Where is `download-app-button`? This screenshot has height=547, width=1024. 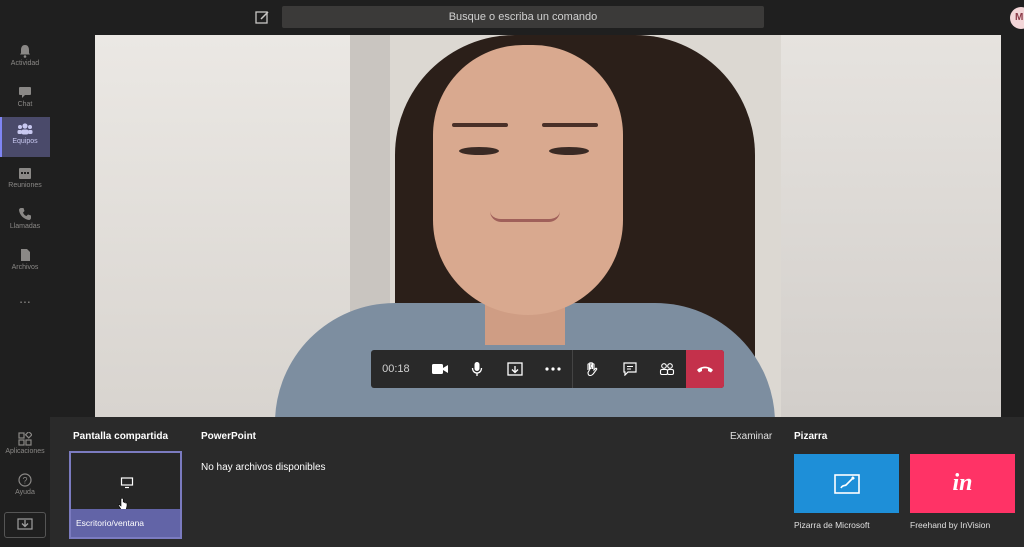 download-app-button is located at coordinates (25, 525).